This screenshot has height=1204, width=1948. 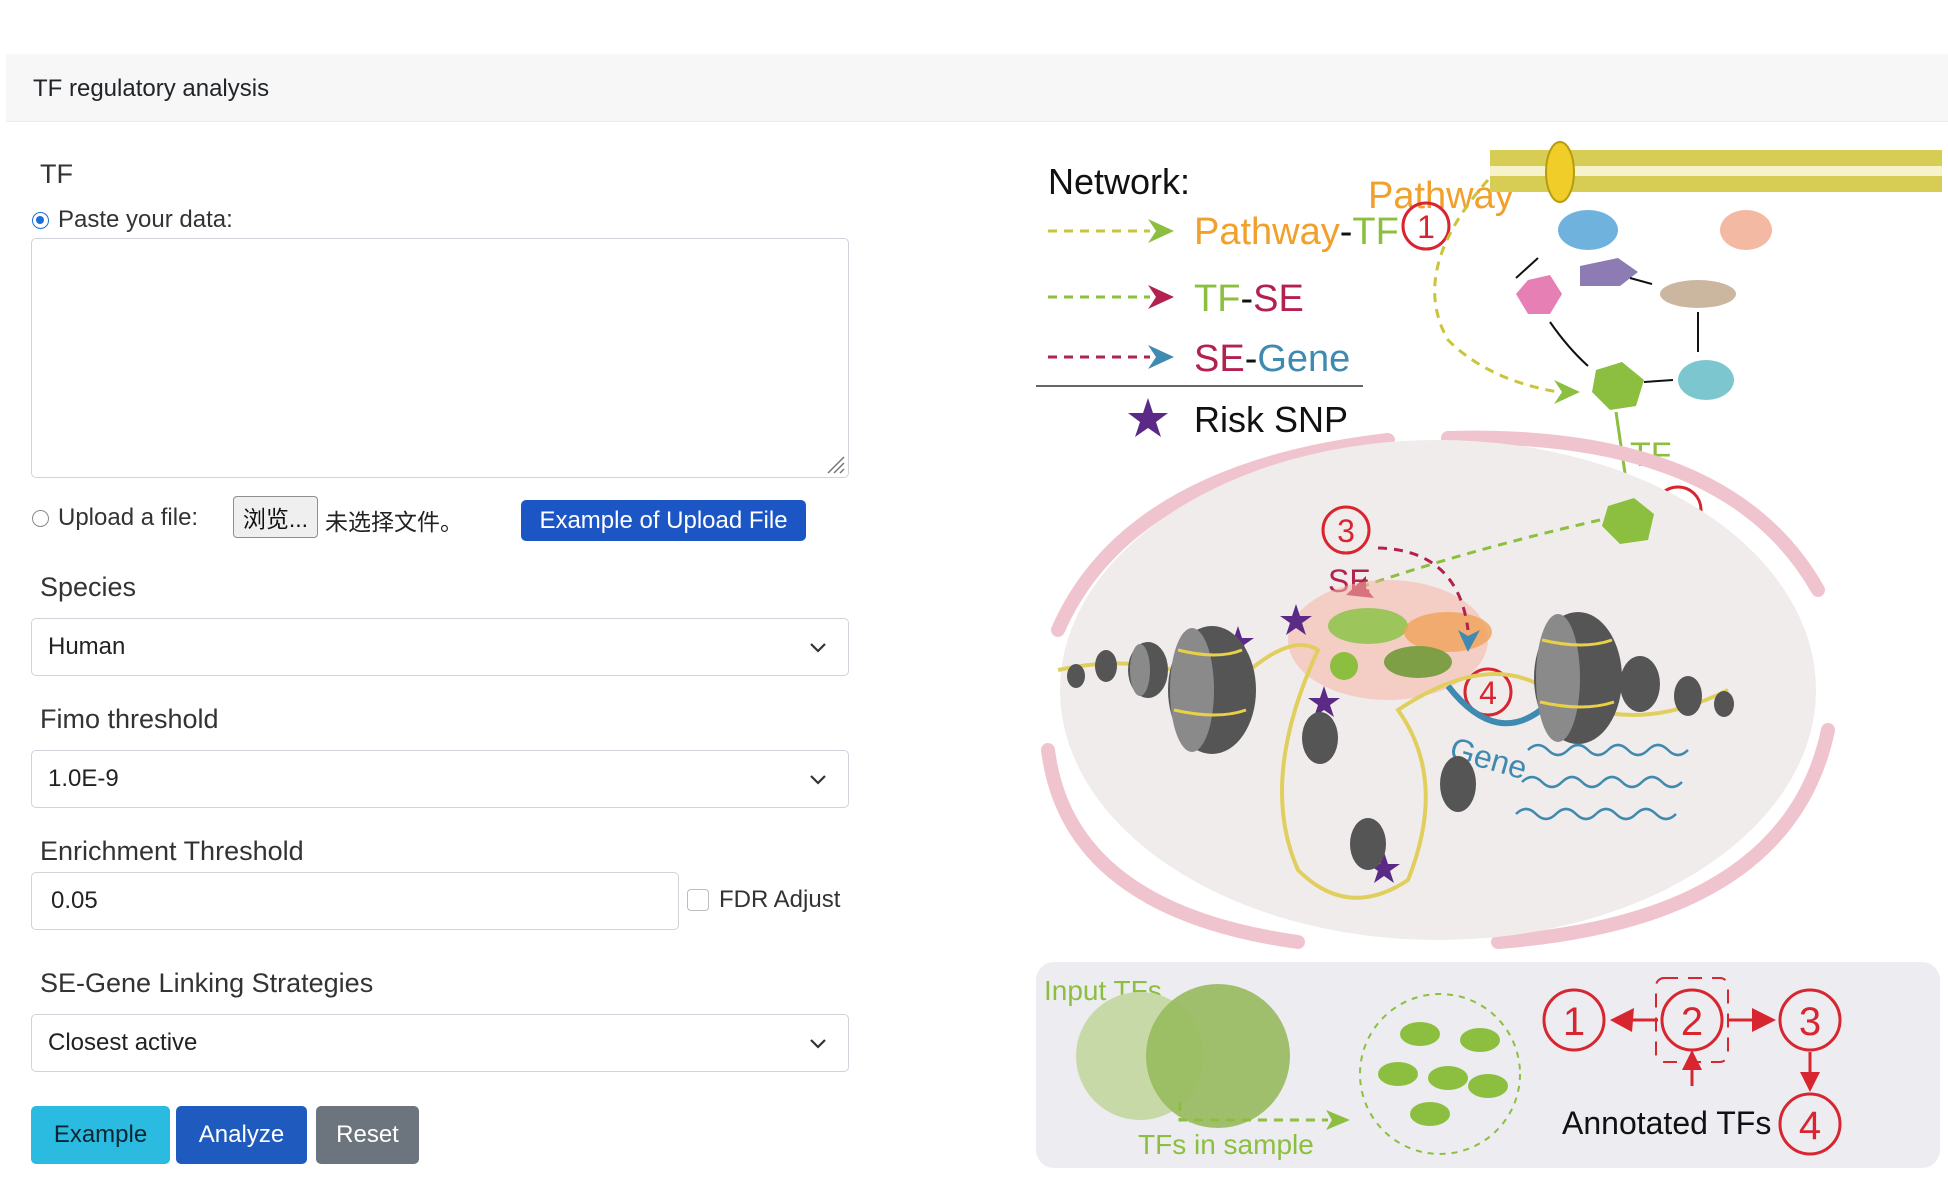 I want to click on paste-data-option: Paste your data:, so click(x=132, y=220).